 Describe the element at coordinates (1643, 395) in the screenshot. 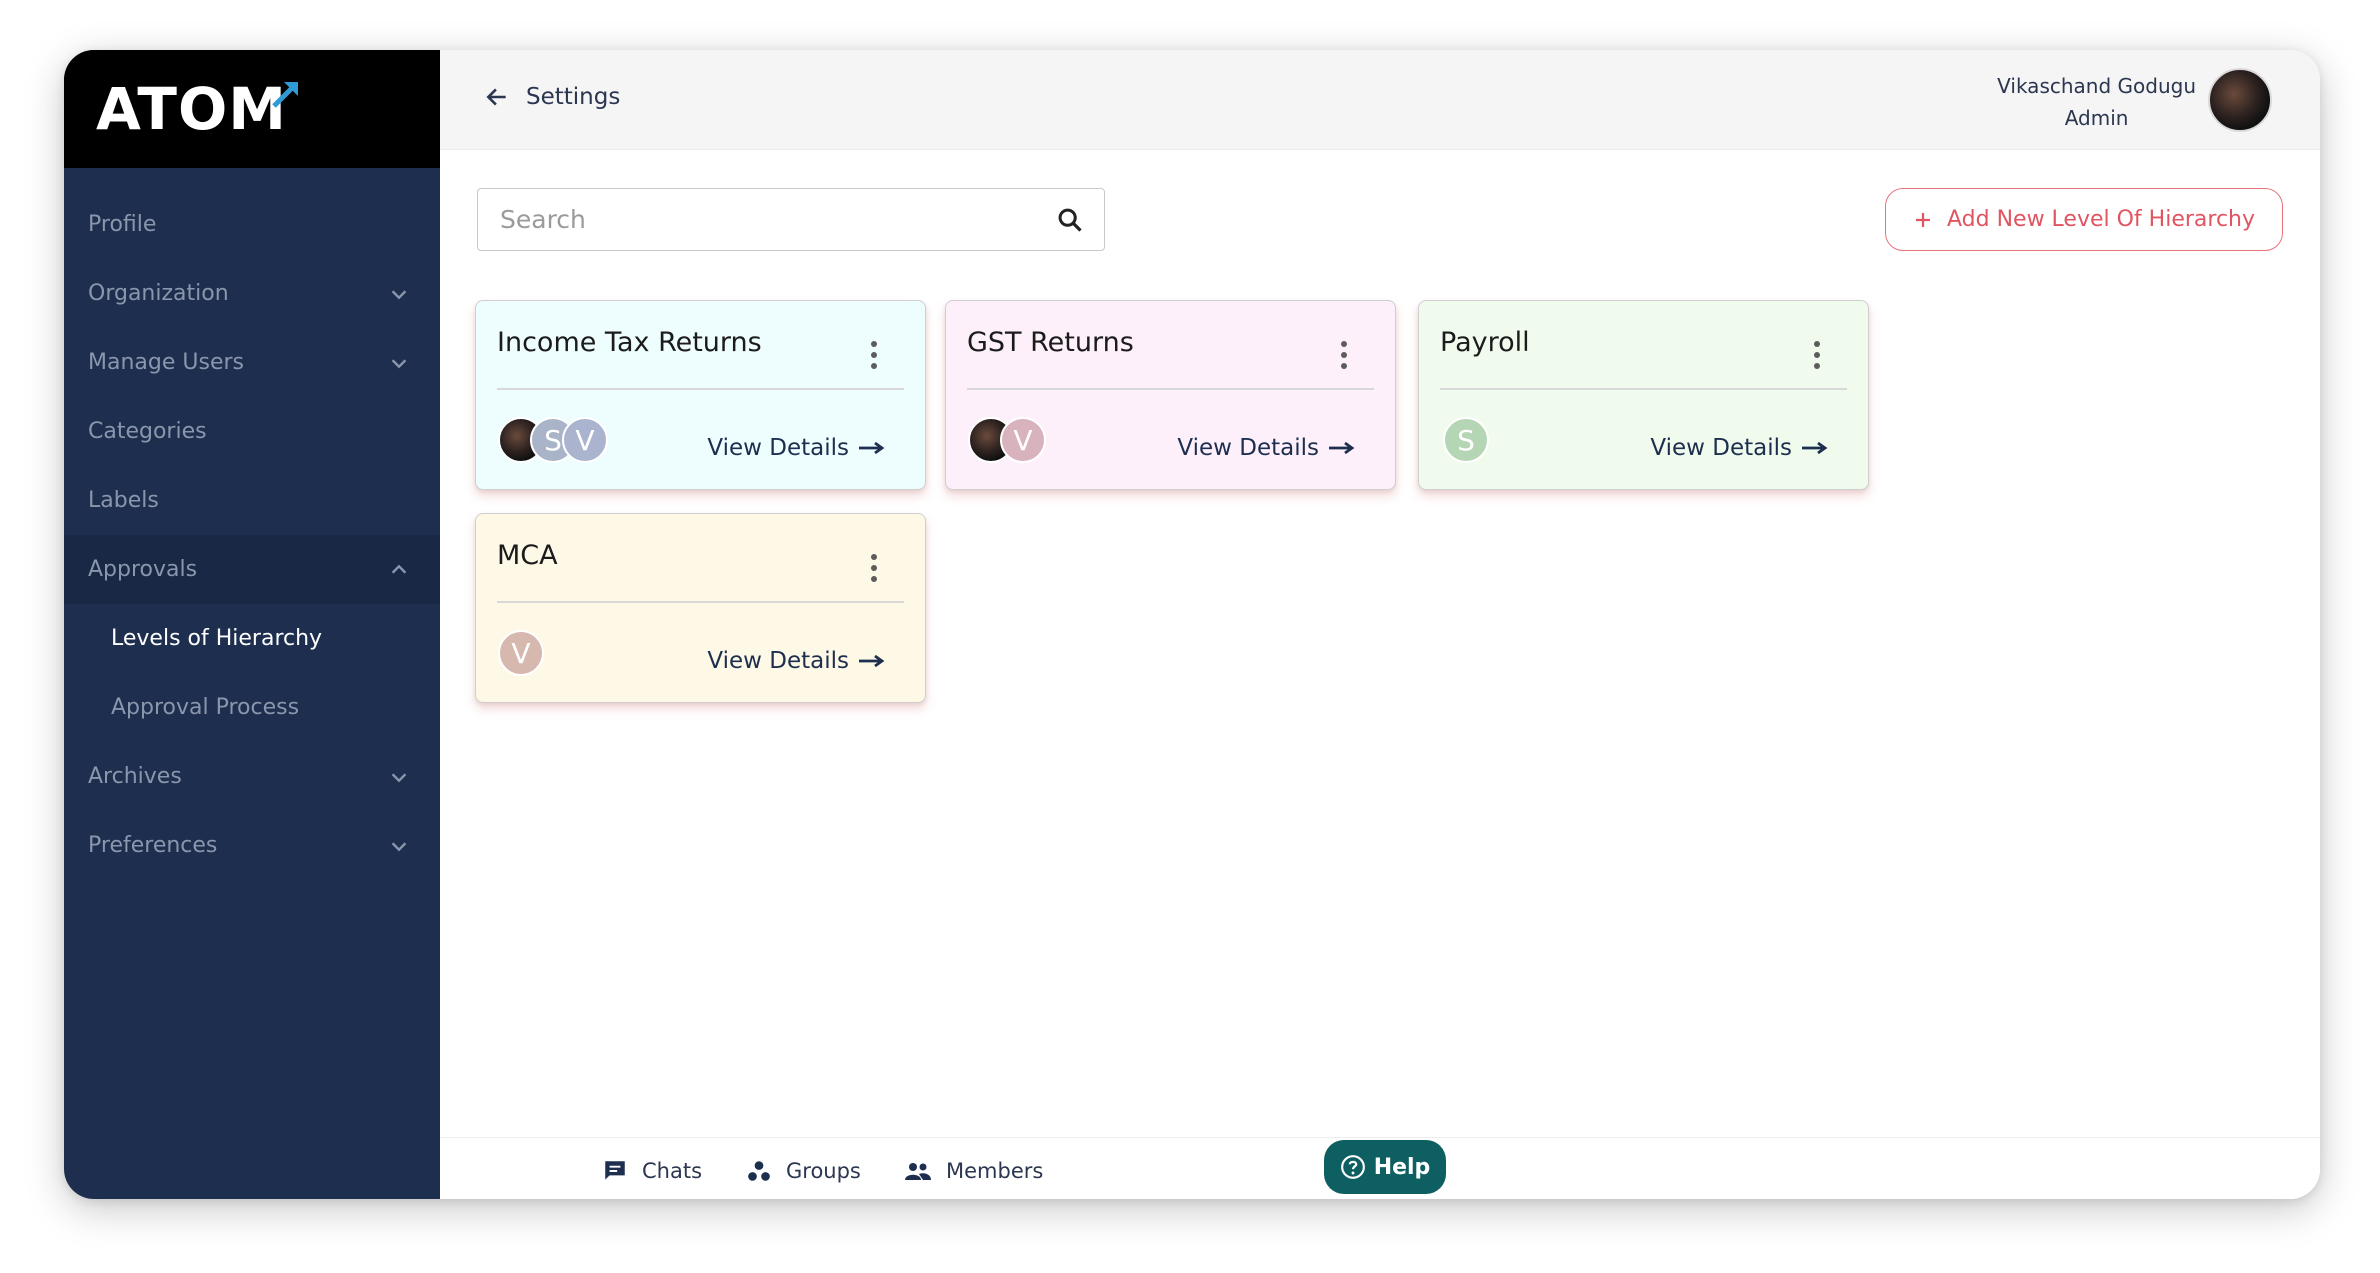

I see `hierarchy-card: Payroll S View Details` at that location.